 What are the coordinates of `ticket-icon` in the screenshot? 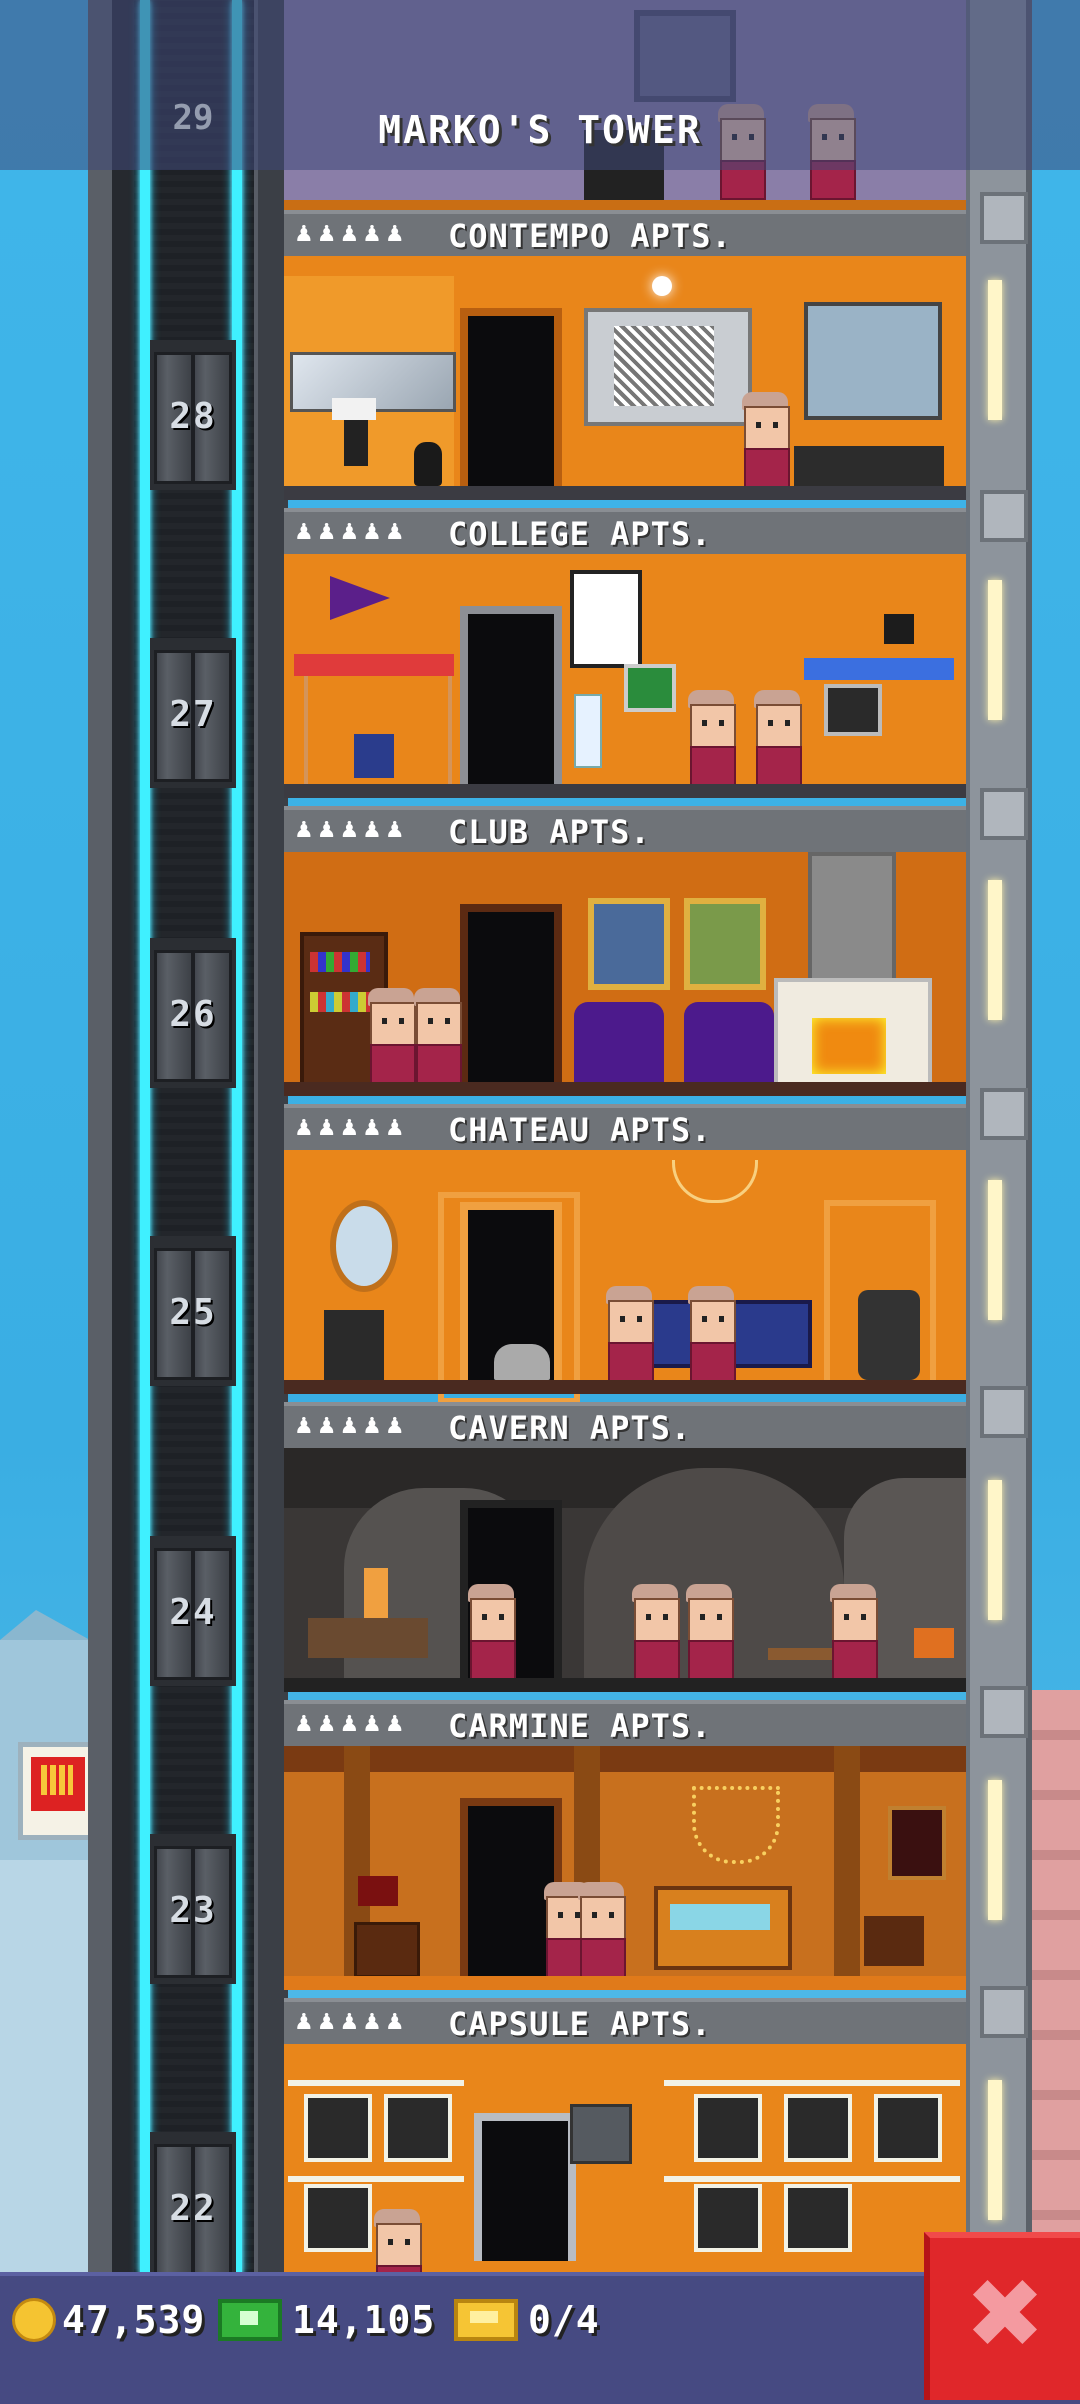 It's located at (486, 2320).